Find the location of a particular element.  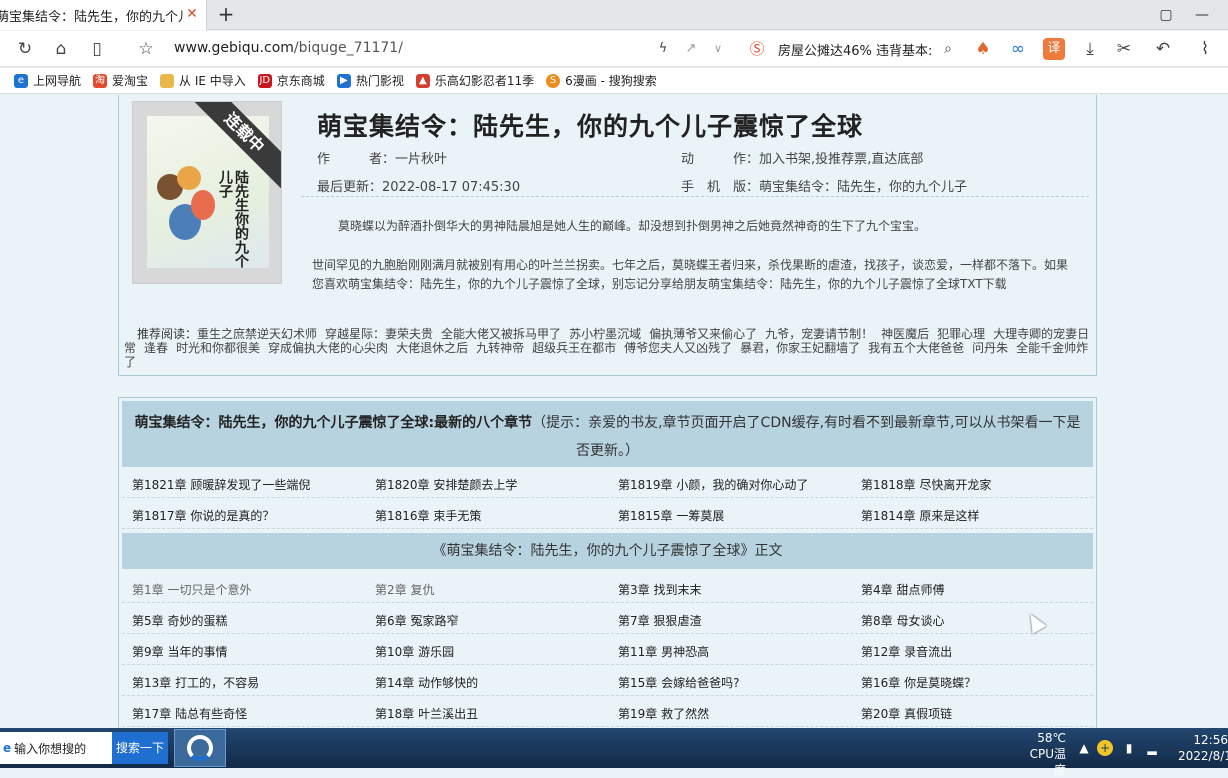

chapter-link: 第1820章 安排楚颜去上学 is located at coordinates (446, 484).